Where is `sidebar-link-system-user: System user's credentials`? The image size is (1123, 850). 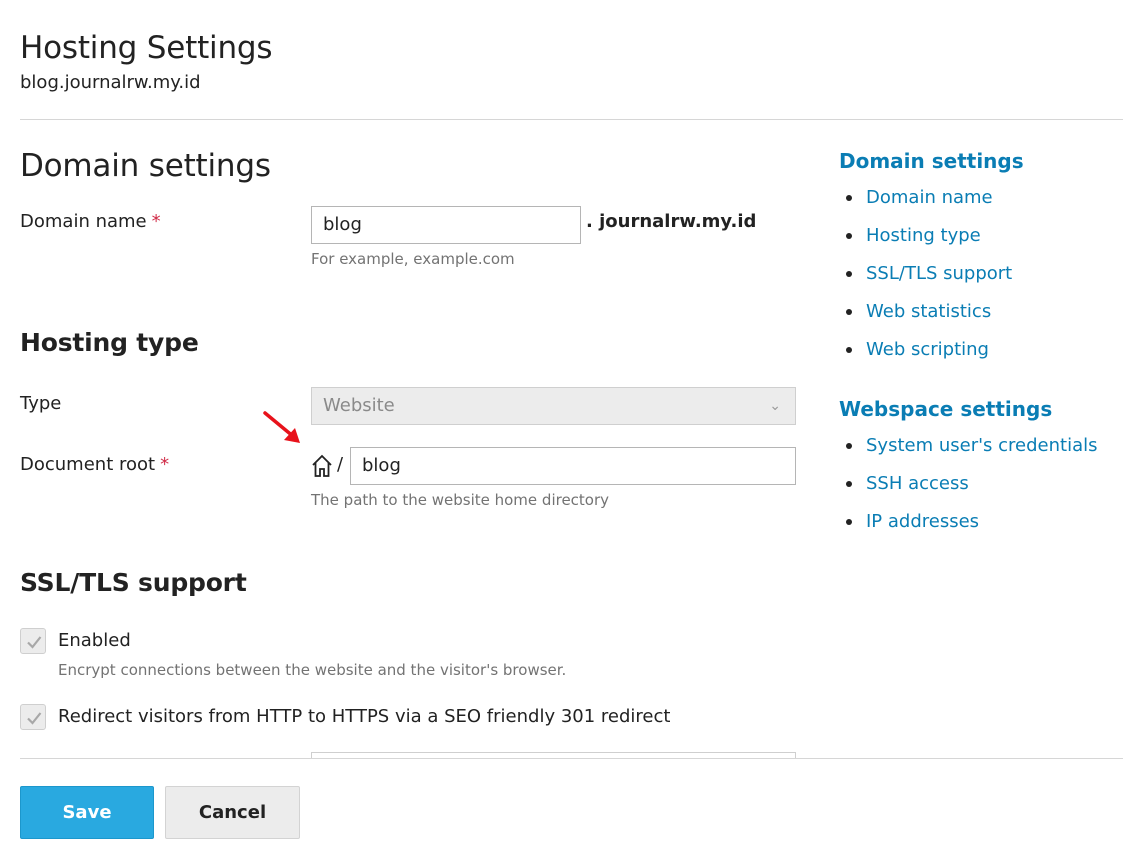 sidebar-link-system-user: System user's credentials is located at coordinates (968, 452).